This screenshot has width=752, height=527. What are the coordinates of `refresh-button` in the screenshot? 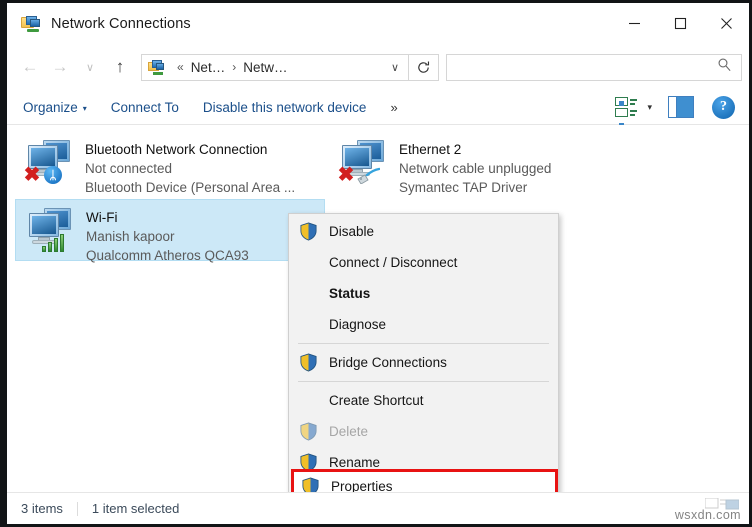 It's located at (423, 67).